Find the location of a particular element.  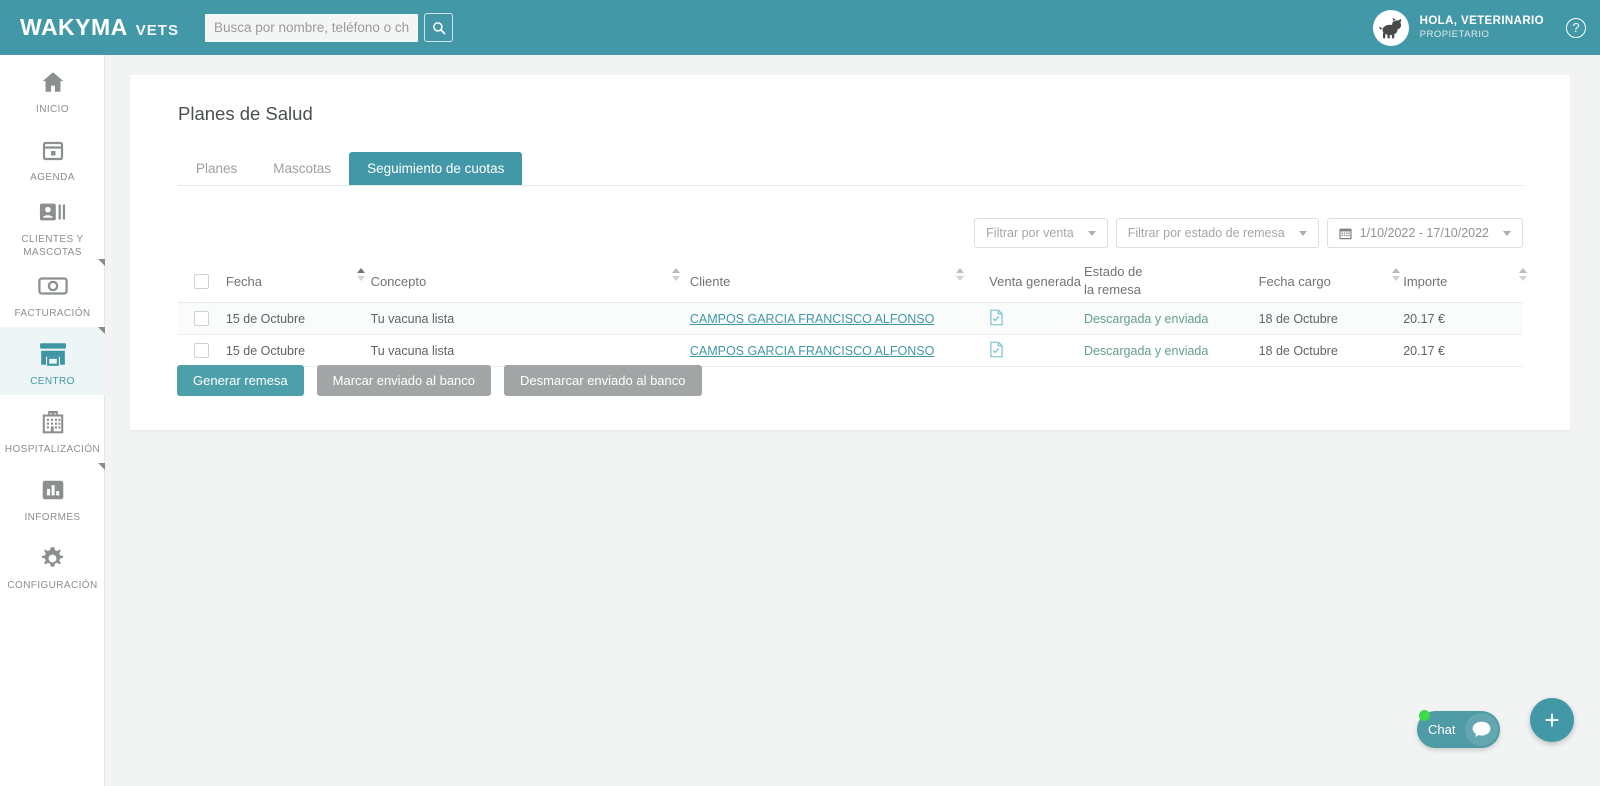

sidebar-item-label: CONFIGURACIÓN is located at coordinates (52, 586).